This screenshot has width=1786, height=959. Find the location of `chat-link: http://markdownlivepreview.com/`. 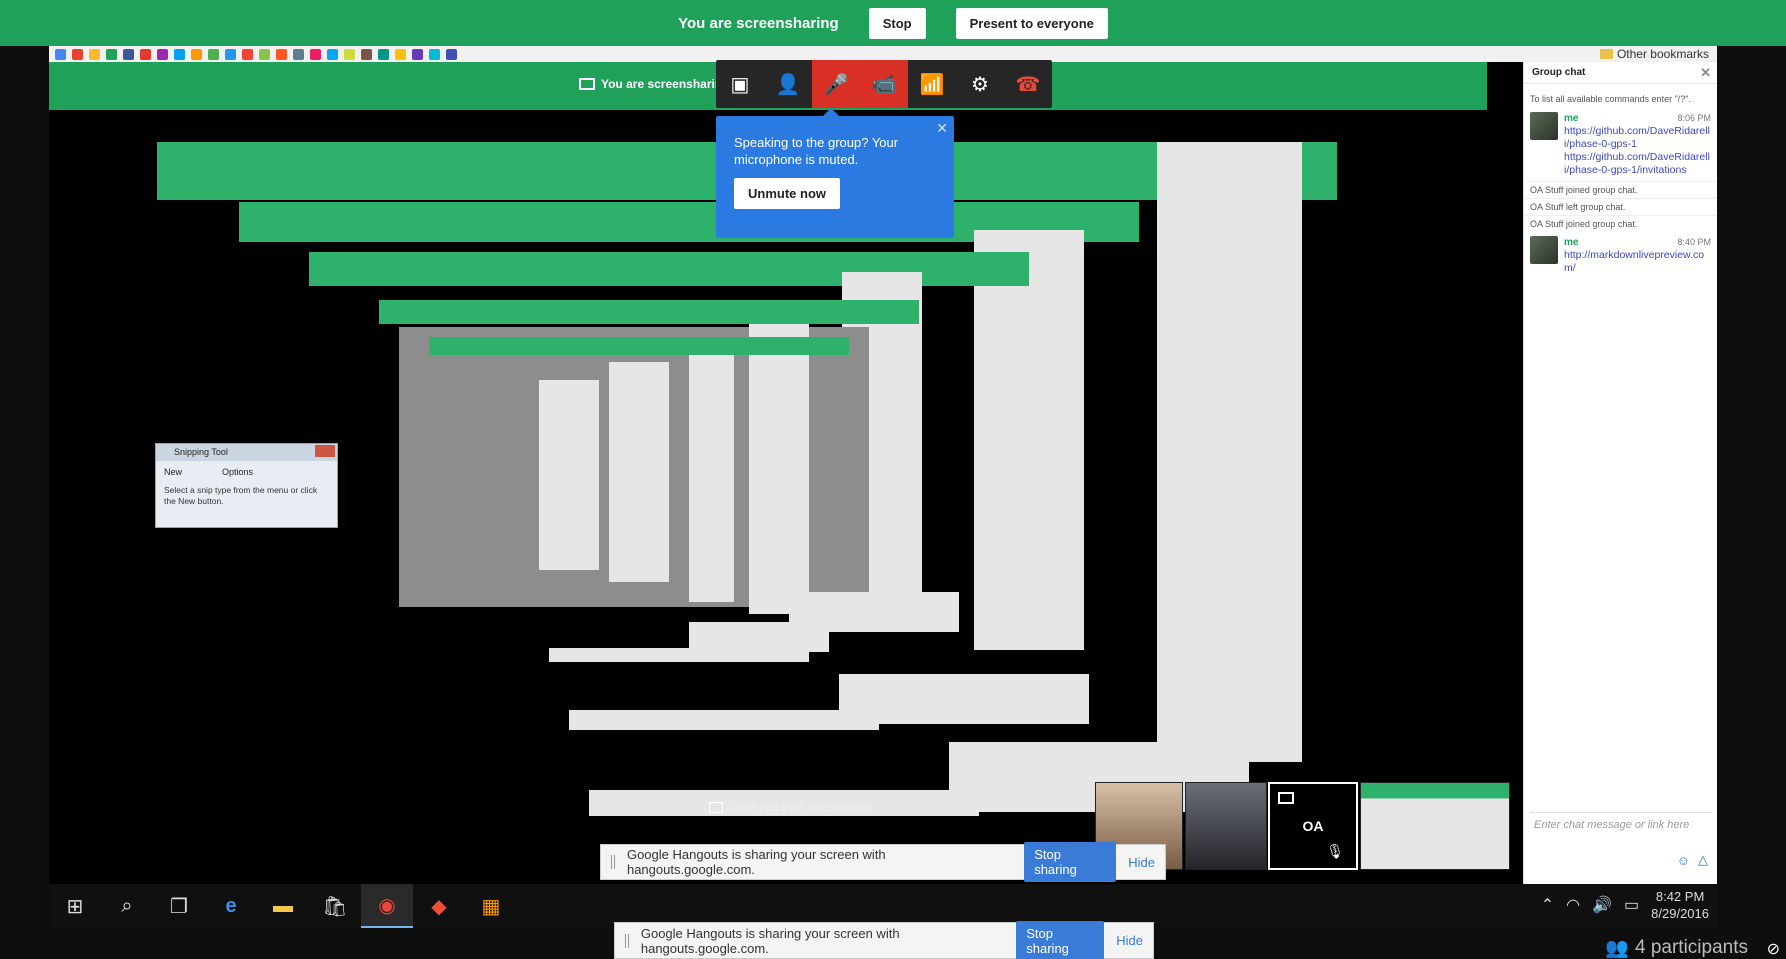

chat-link: http://markdownlivepreview.com/ is located at coordinates (1637, 262).